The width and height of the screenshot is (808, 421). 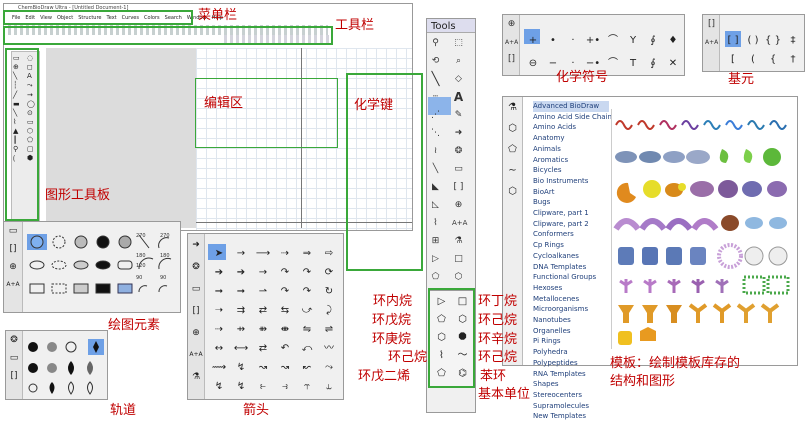 What do you see at coordinates (458, 169) in the screenshot?
I see `drawing-elements-icon: ▭` at bounding box center [458, 169].